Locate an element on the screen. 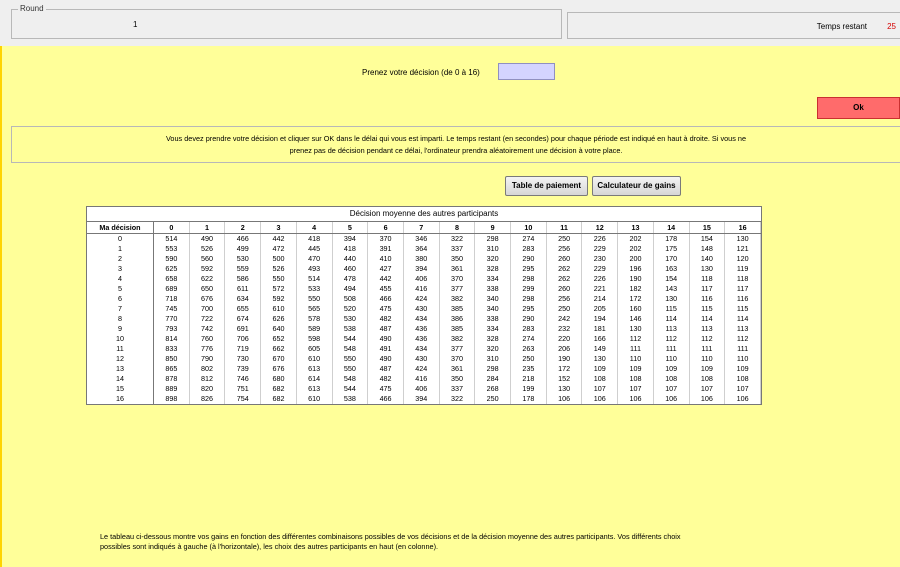 The width and height of the screenshot is (900, 567). table-cell: 490 is located at coordinates (385, 359).